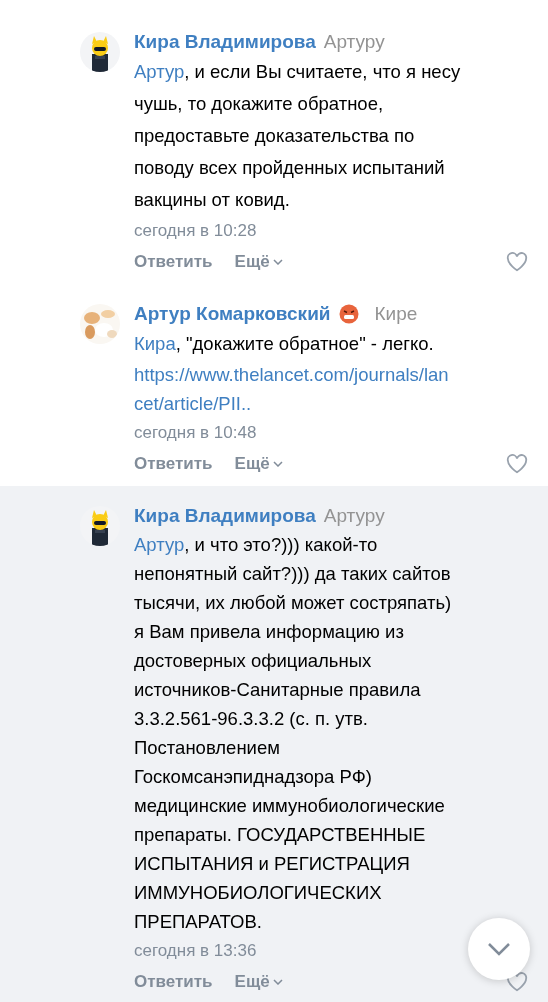  Describe the element at coordinates (155, 343) in the screenshot. I see `mention-link: Кира` at that location.